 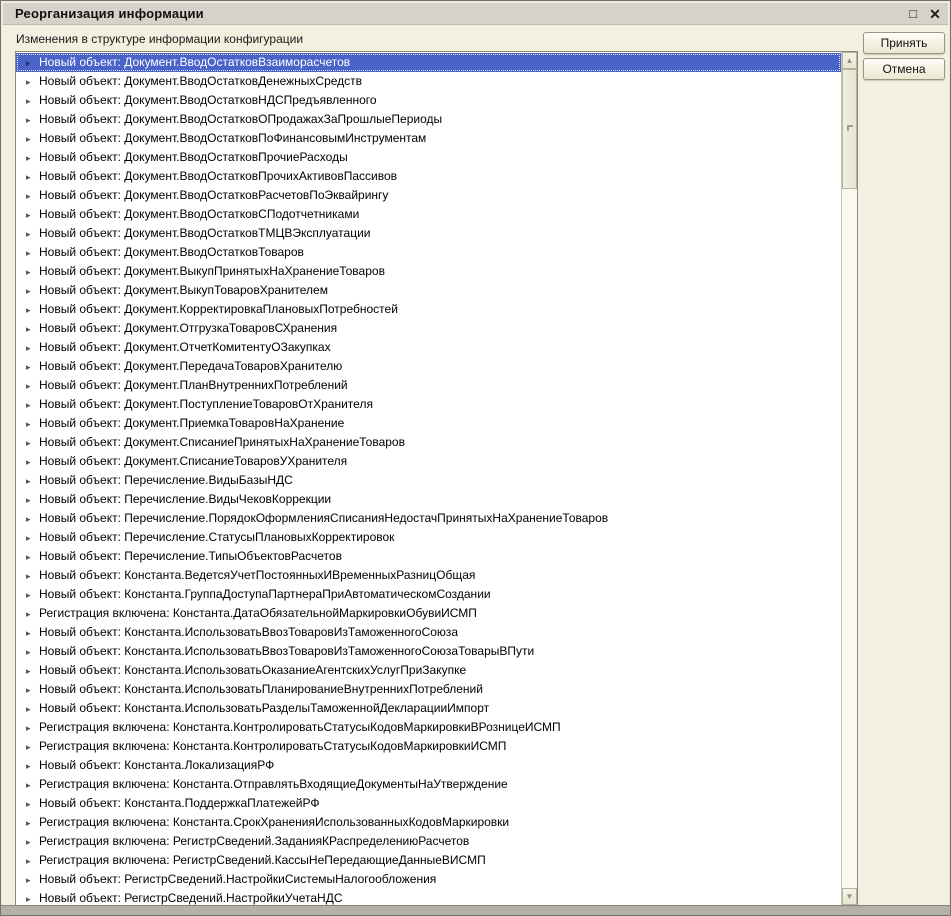 I want to click on cancel-button: Отмена, so click(x=904, y=69).